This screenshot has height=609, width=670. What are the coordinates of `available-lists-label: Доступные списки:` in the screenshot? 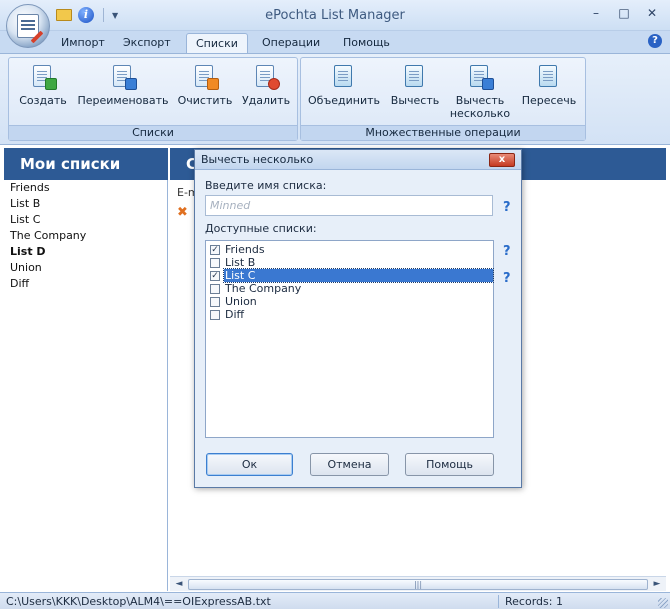 It's located at (261, 228).